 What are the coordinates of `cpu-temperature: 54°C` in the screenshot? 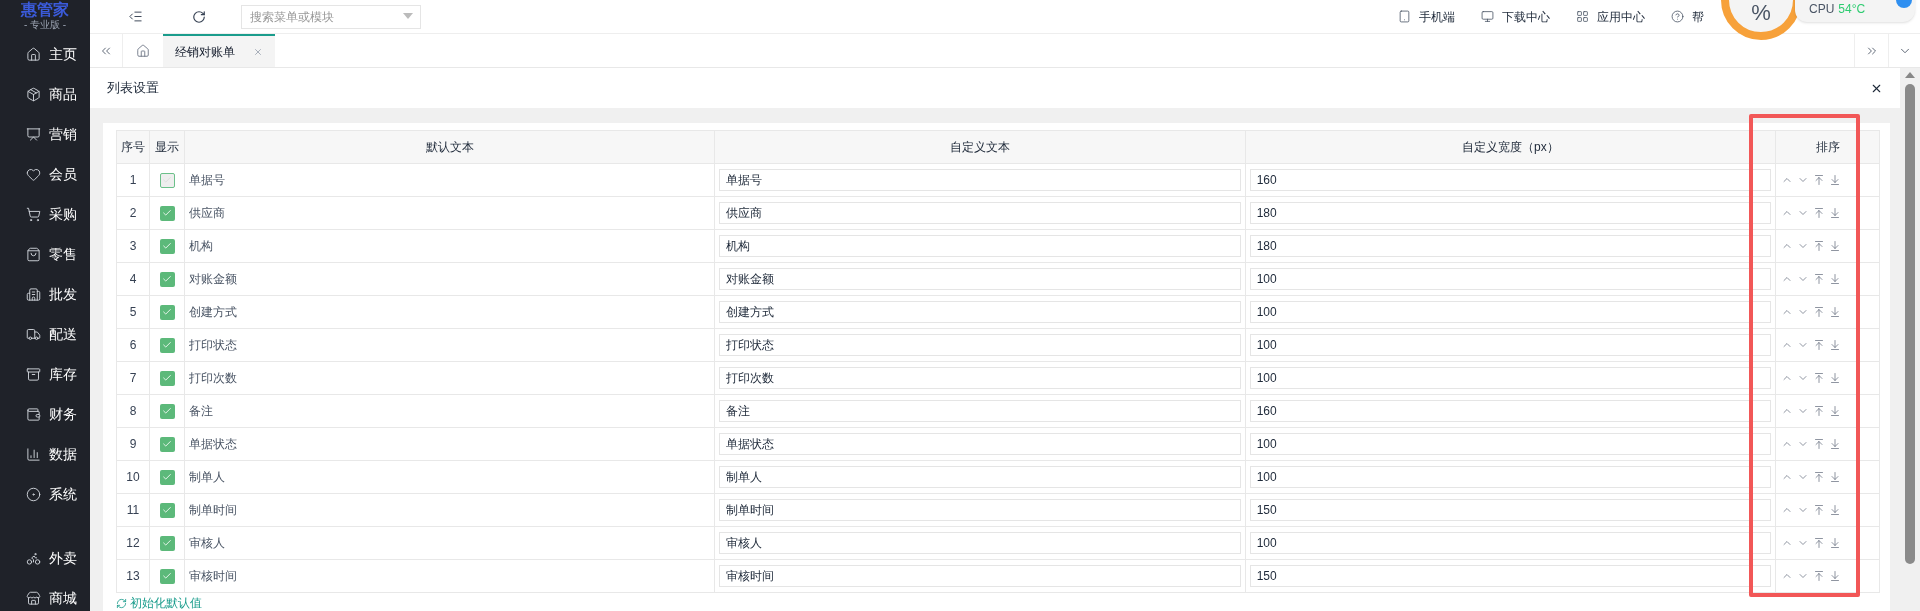 It's located at (1852, 9).